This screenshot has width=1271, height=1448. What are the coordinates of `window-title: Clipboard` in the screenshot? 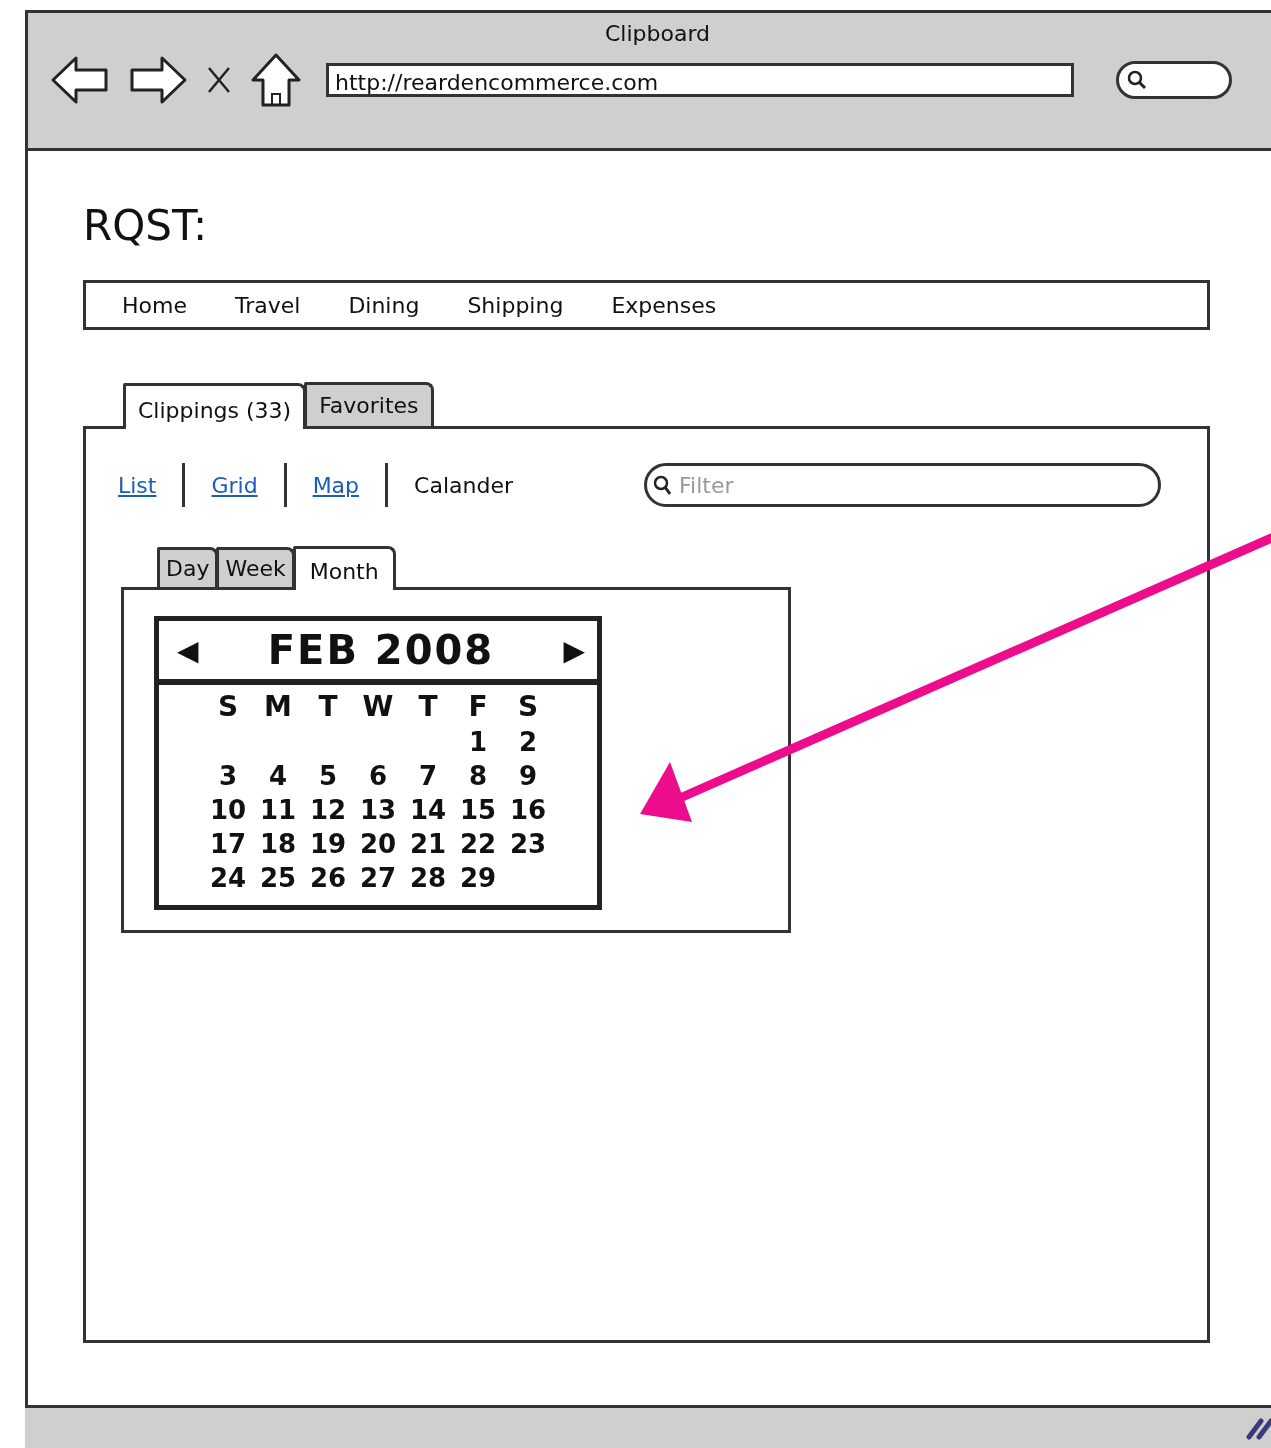 It's located at (657, 33).